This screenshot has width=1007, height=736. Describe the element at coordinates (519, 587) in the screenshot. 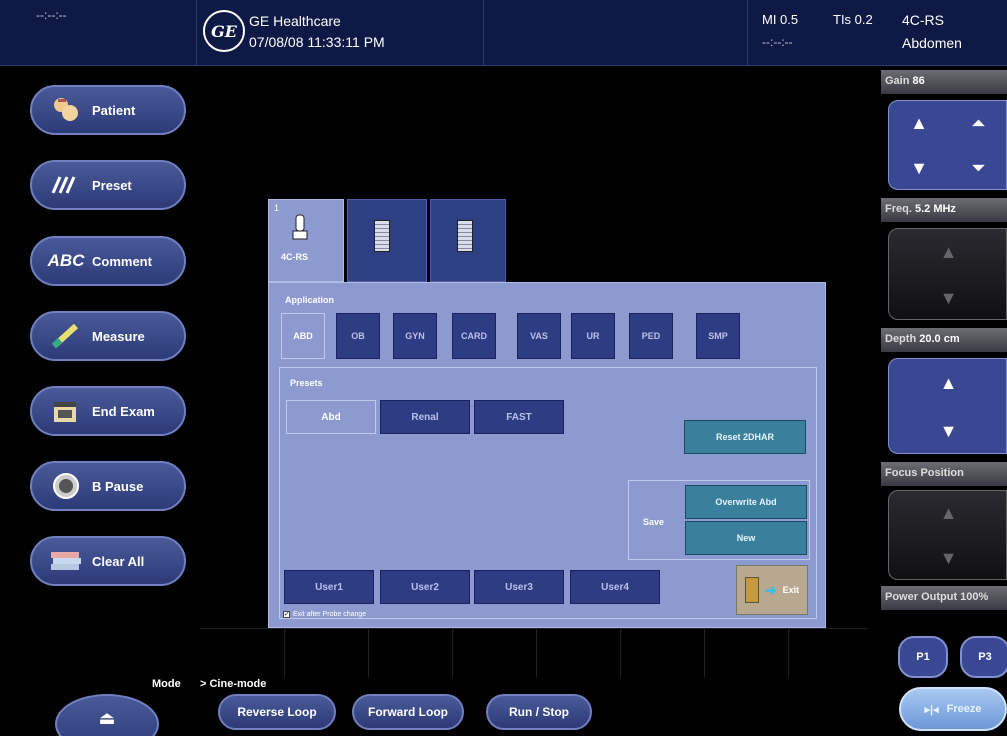

I see `user3-button: User3` at that location.